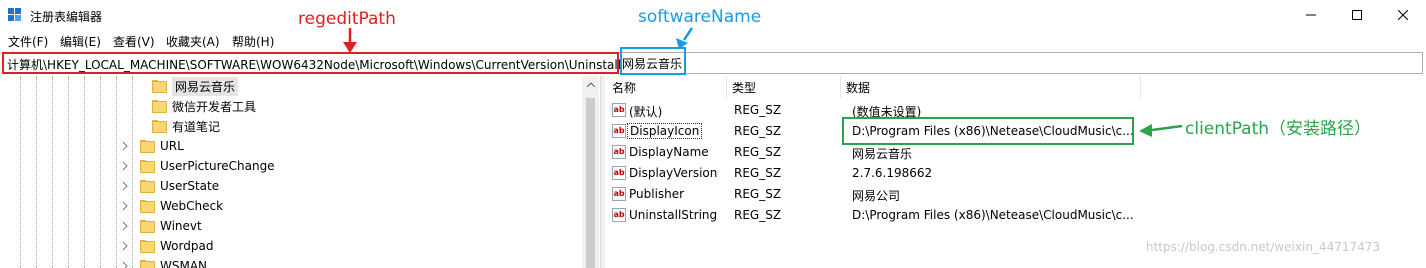 This screenshot has width=1426, height=268. Describe the element at coordinates (1145, 130) in the screenshot. I see `arrow-head-client-path` at that location.